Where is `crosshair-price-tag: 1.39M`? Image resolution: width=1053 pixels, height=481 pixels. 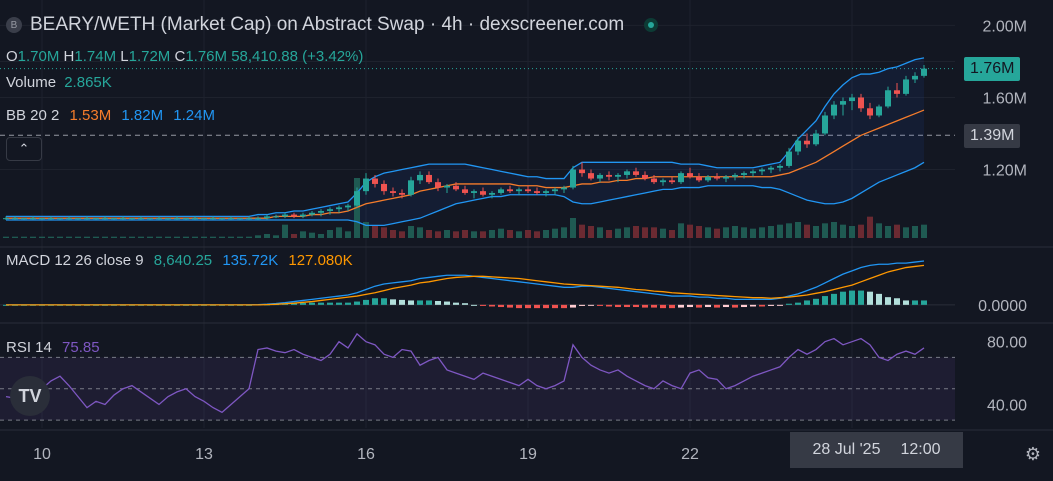 crosshair-price-tag: 1.39M is located at coordinates (992, 136).